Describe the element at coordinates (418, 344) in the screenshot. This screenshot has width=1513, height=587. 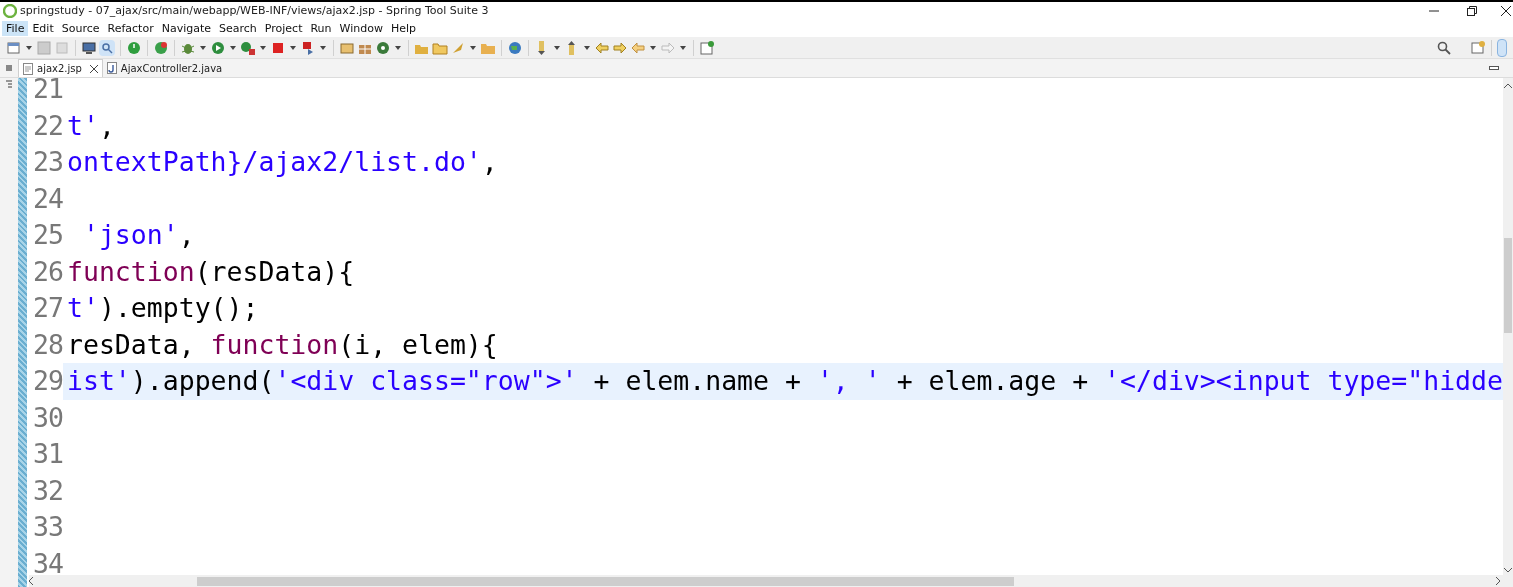
I see `code-text: (i, elem){` at that location.